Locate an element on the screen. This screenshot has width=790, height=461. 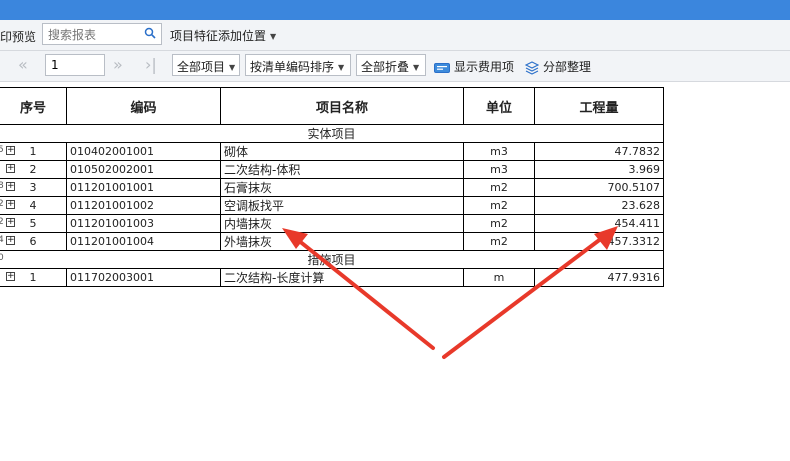
seq-value: 2 is located at coordinates (33, 169).